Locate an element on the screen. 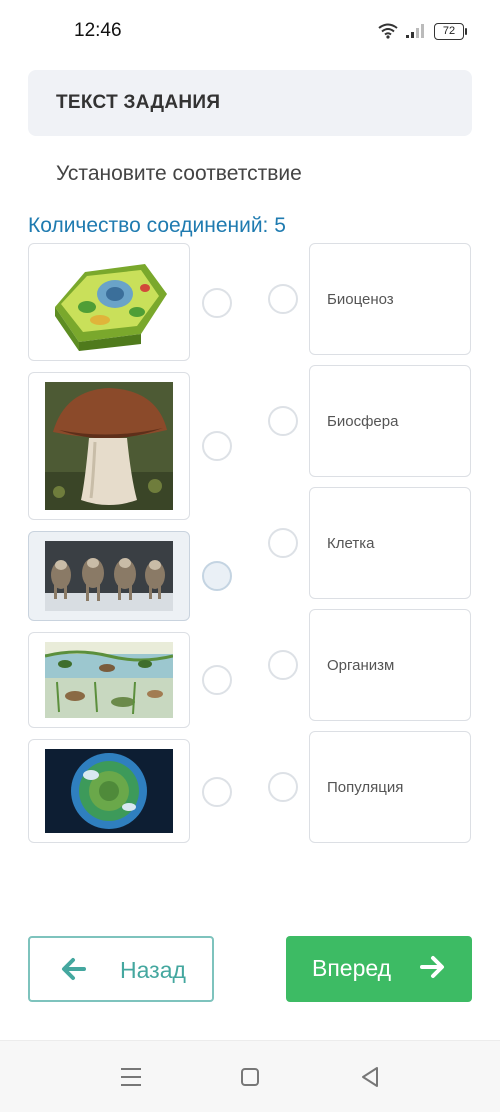 Image resolution: width=500 pixels, height=1112 pixels. left-item-earth is located at coordinates (109, 791).